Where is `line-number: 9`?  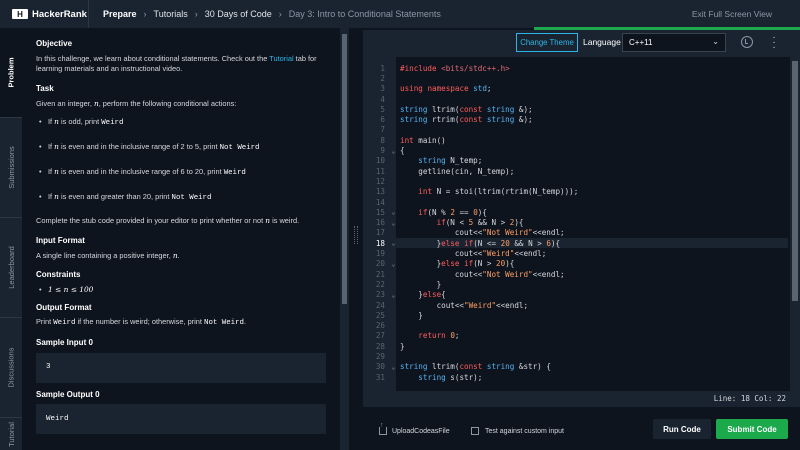 line-number: 9 is located at coordinates (382, 151).